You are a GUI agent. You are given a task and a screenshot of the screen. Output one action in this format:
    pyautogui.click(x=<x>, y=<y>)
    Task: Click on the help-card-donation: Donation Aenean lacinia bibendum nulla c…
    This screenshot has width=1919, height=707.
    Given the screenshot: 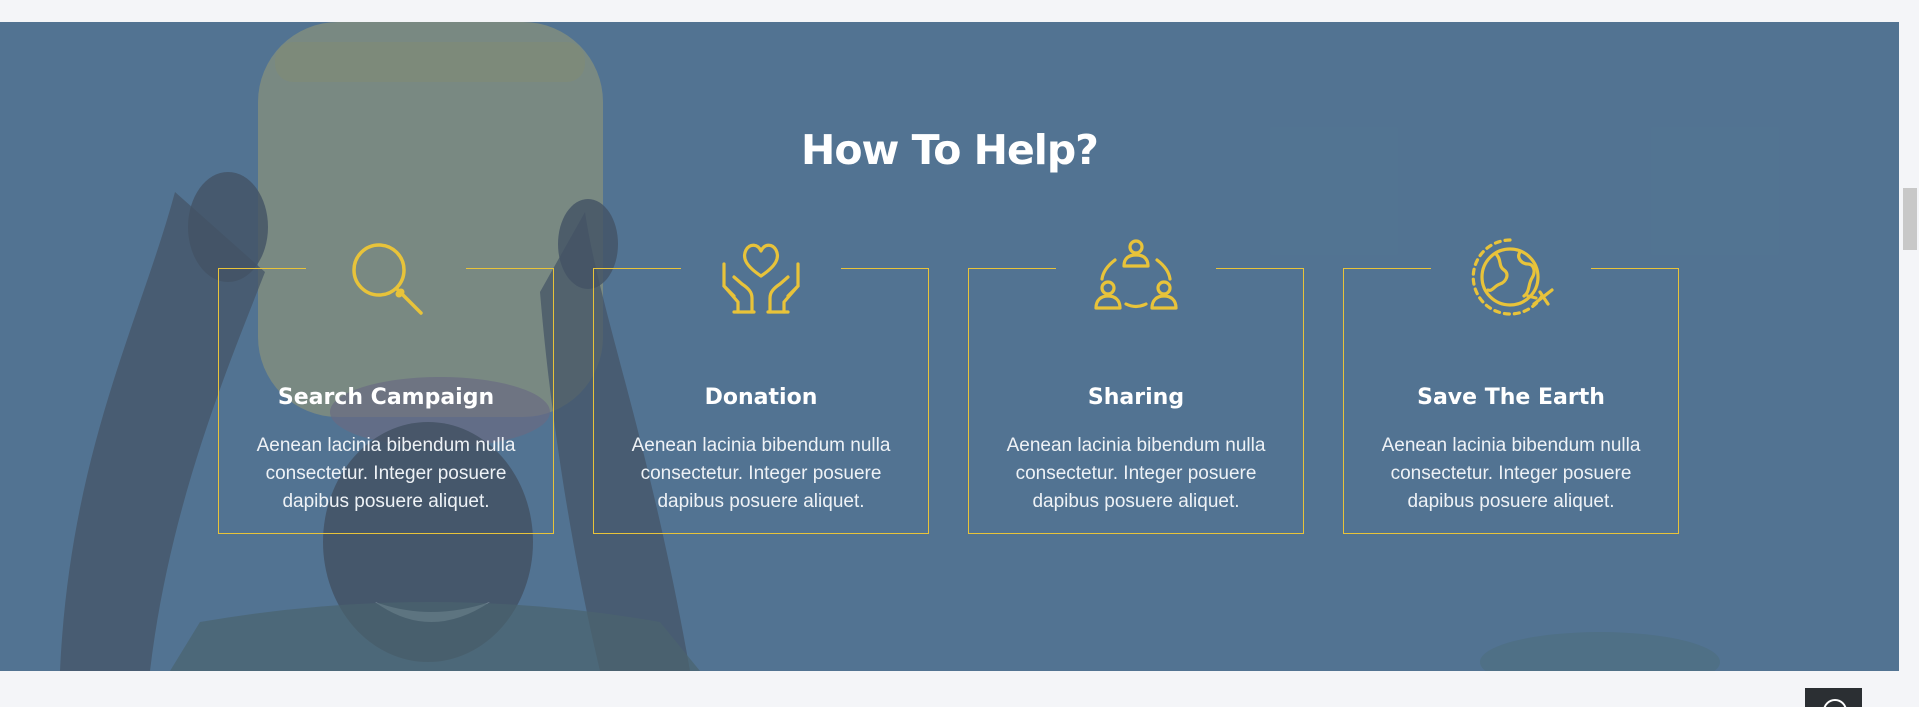 What is the action you would take?
    pyautogui.click(x=761, y=388)
    